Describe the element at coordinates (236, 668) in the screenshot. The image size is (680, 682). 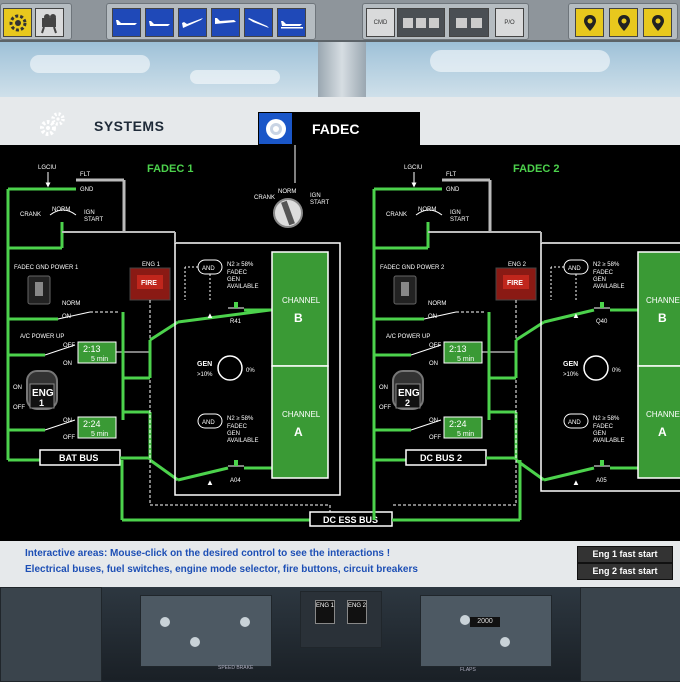
I see `speed-brake-label: SPEED BRAKE` at that location.